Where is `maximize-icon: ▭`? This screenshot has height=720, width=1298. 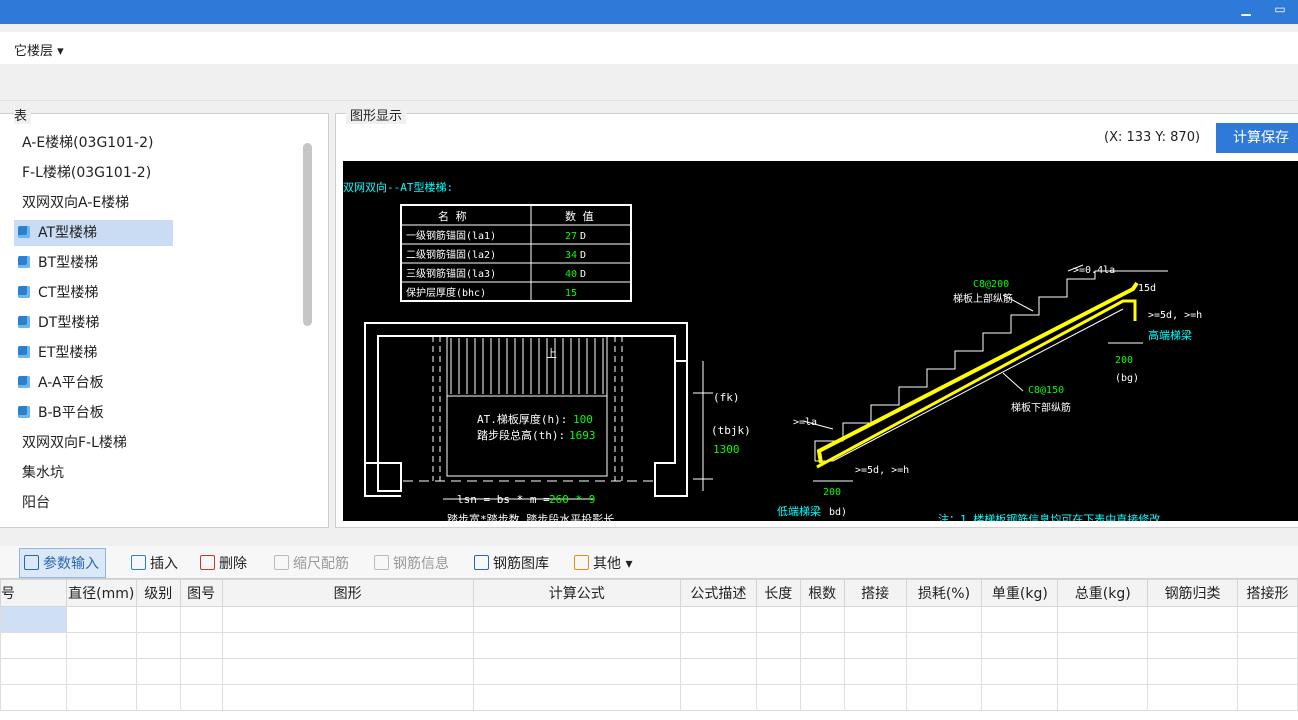 maximize-icon: ▭ is located at coordinates (1280, 9).